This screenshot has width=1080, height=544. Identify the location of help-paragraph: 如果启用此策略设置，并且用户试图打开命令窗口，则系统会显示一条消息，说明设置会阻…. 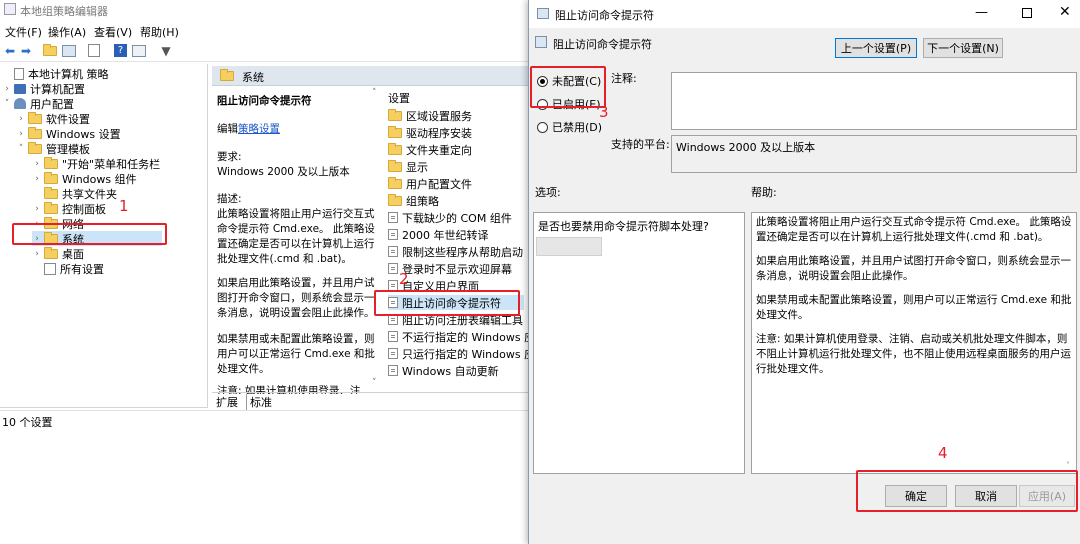
(913, 268).